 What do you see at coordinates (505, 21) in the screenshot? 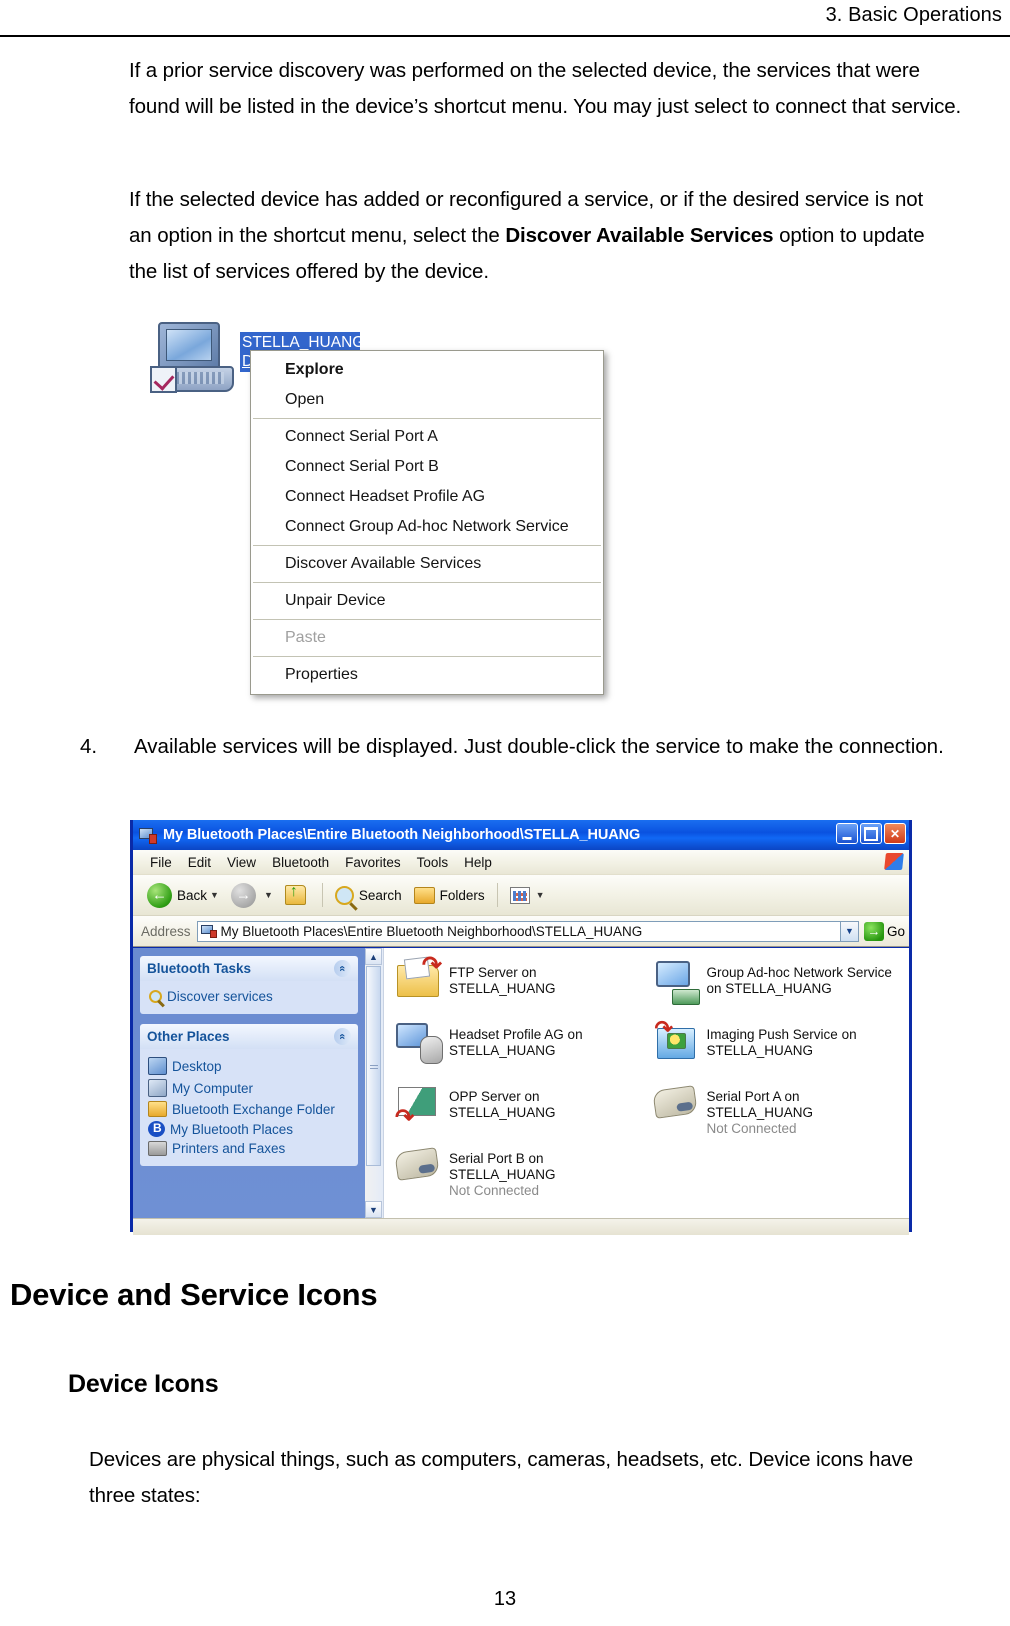
I see `page-header: 3. Basic Operations` at bounding box center [505, 21].